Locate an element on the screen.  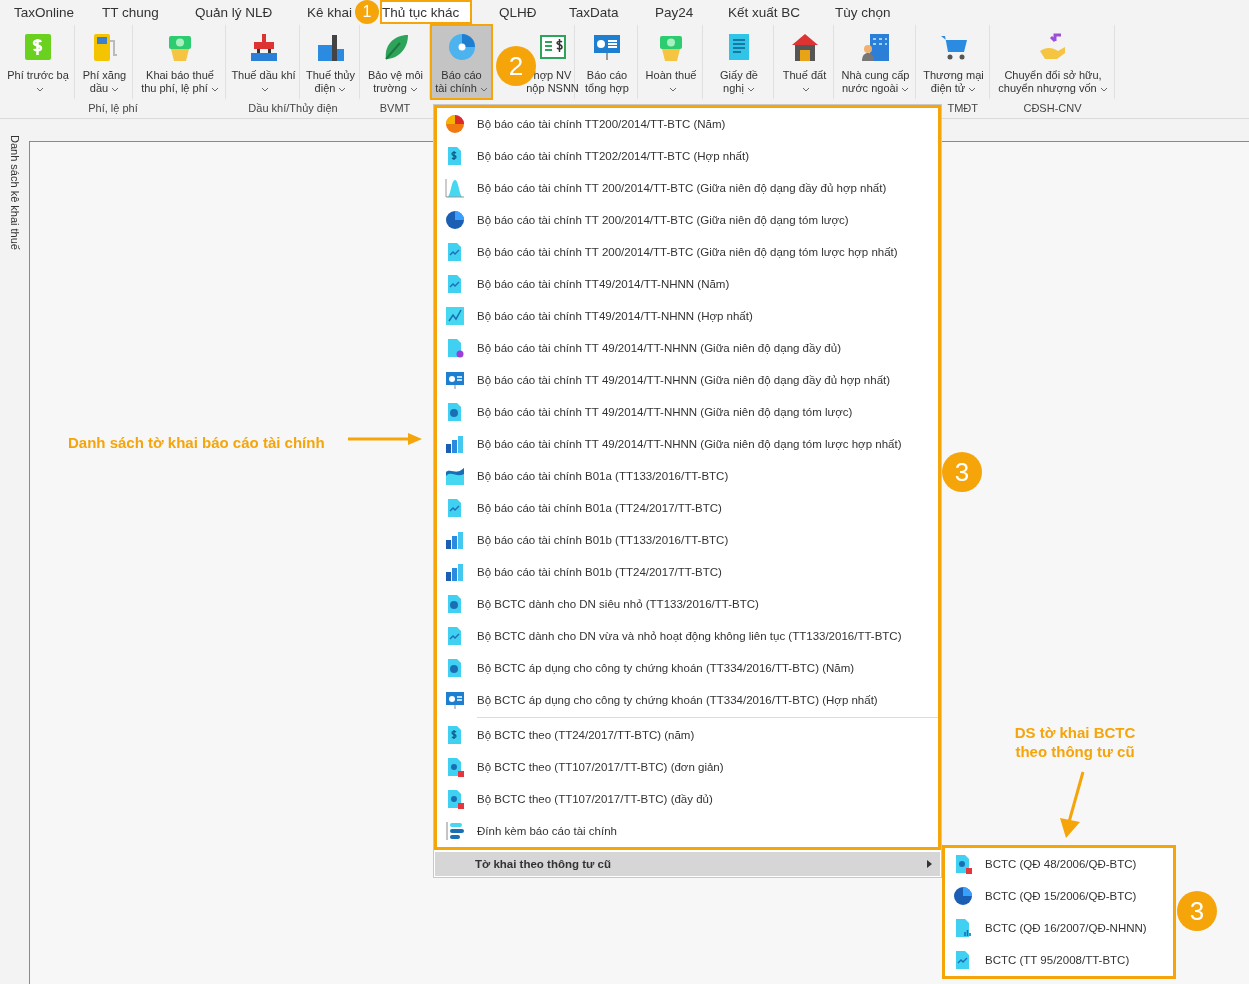
ribbon-button: Thuế dầu khí is located at coordinates (263, 62).